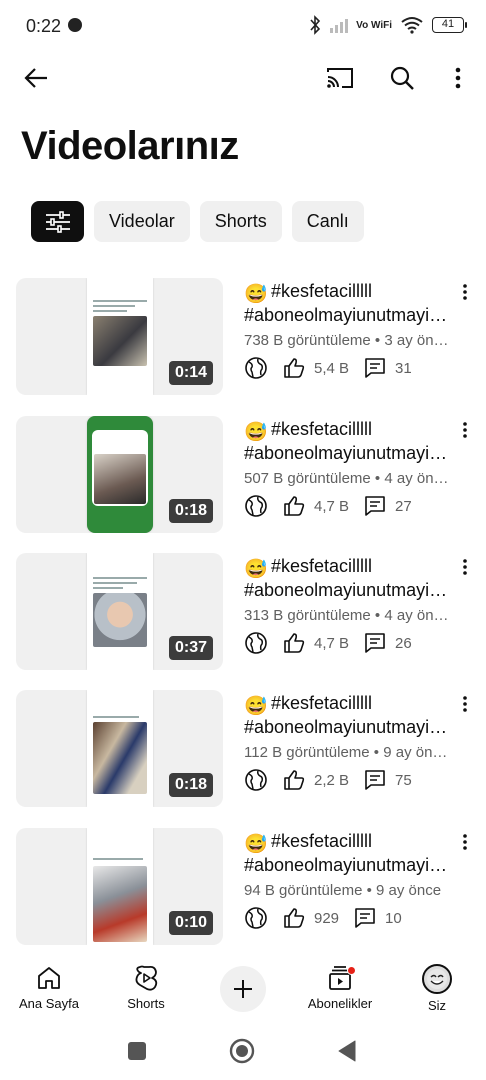  I want to click on back-system-button, so click(347, 1051).